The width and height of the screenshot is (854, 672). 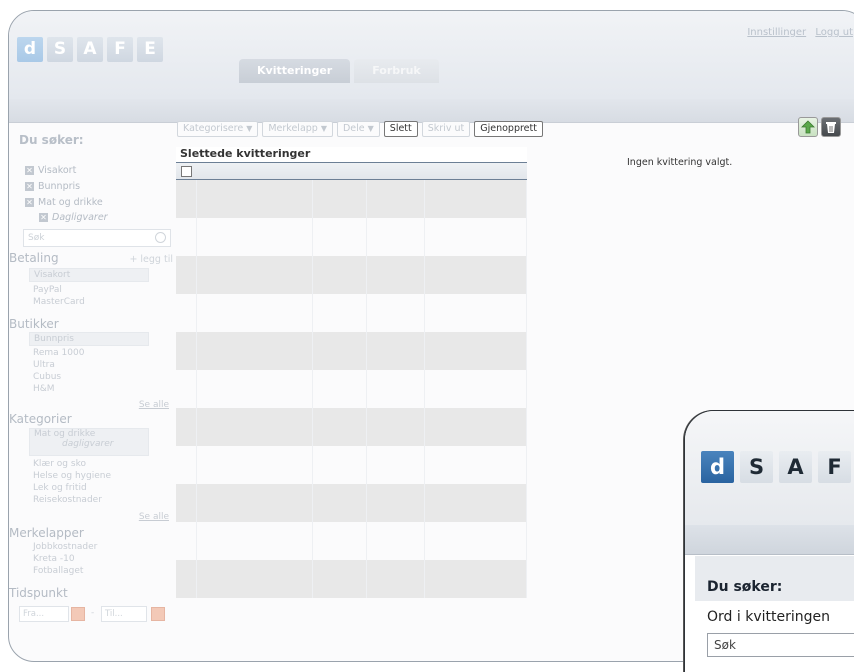 I want to click on upload-icon, so click(x=808, y=127).